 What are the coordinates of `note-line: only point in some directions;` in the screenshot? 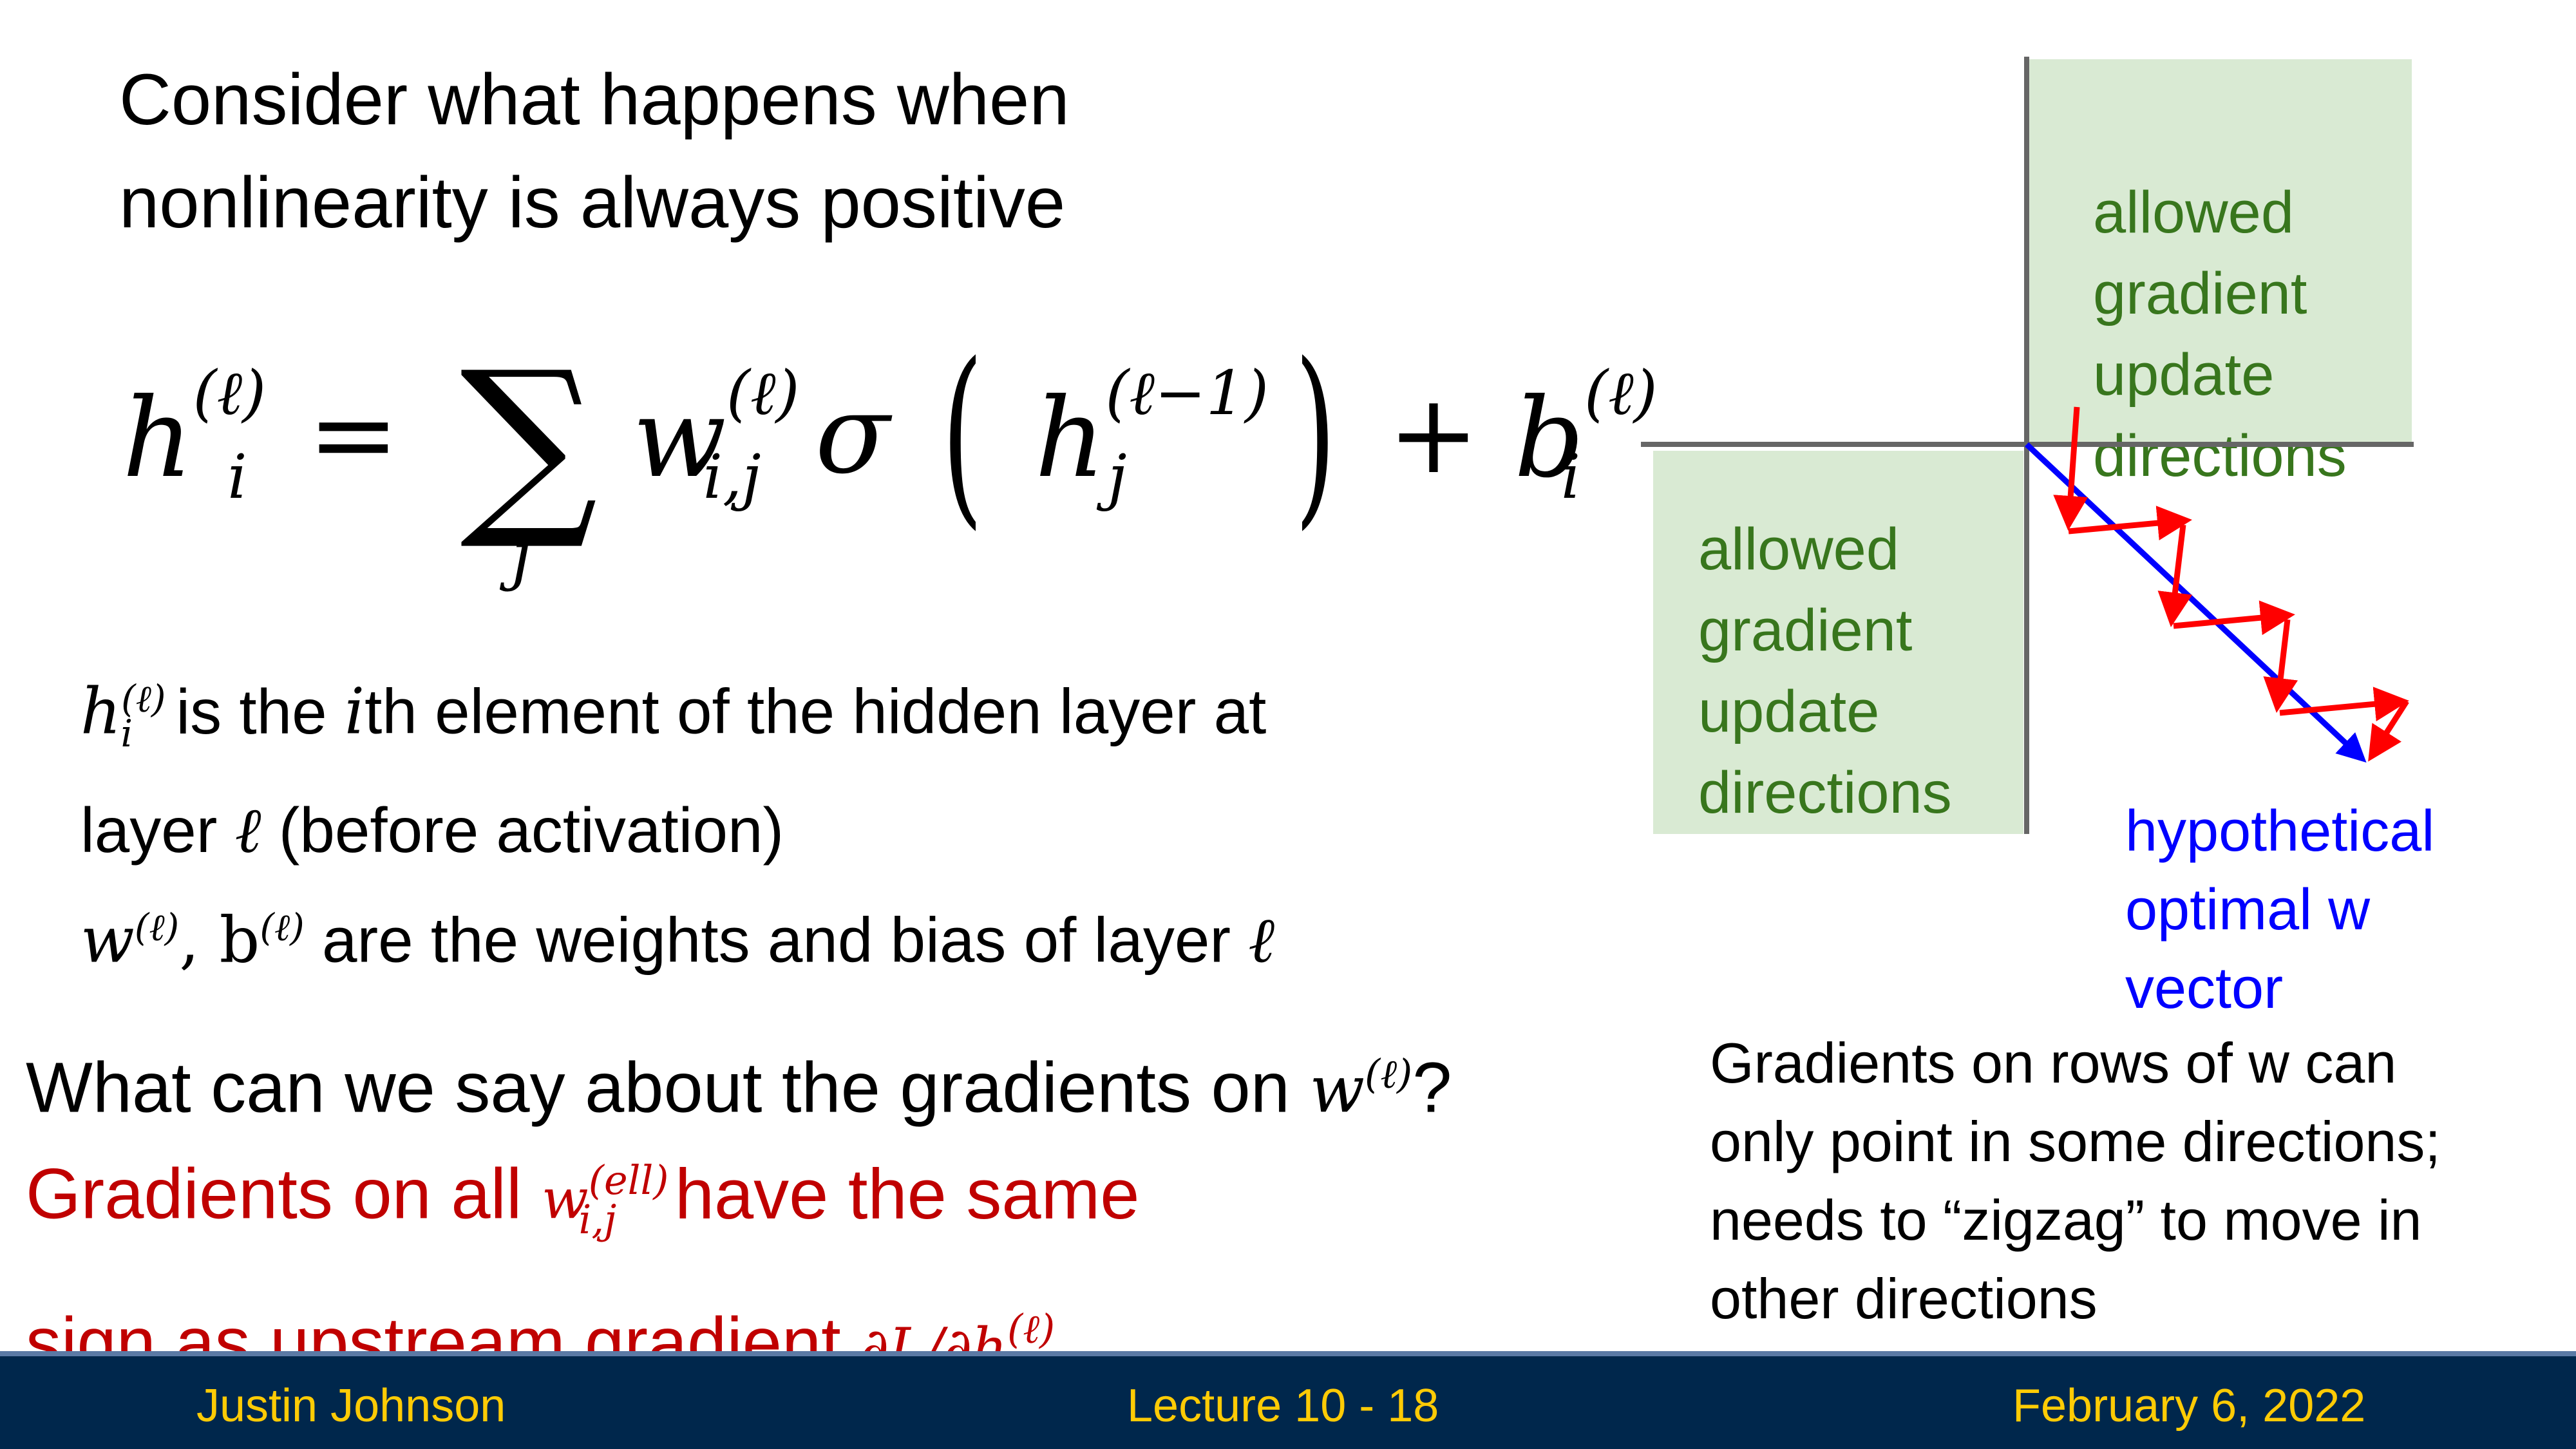 It's located at (2075, 1141).